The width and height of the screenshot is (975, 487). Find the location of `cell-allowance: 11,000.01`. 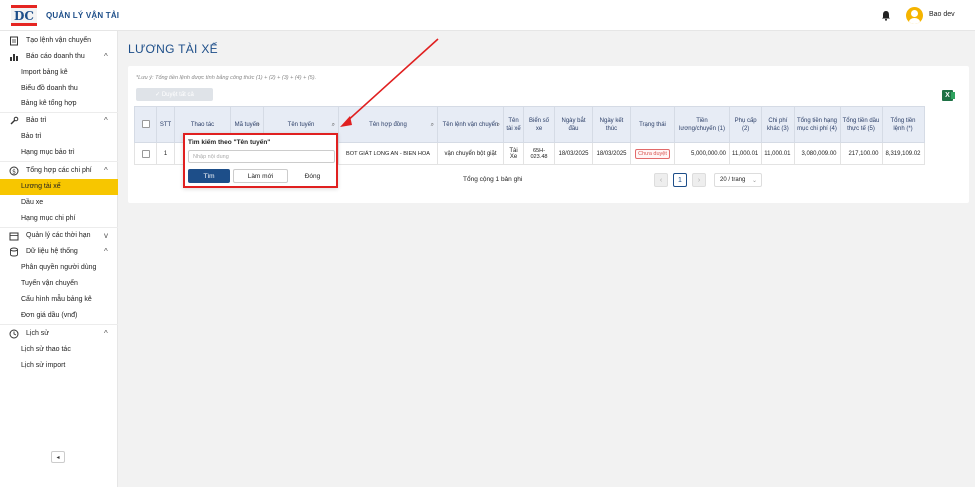

cell-allowance: 11,000.01 is located at coordinates (745, 153).